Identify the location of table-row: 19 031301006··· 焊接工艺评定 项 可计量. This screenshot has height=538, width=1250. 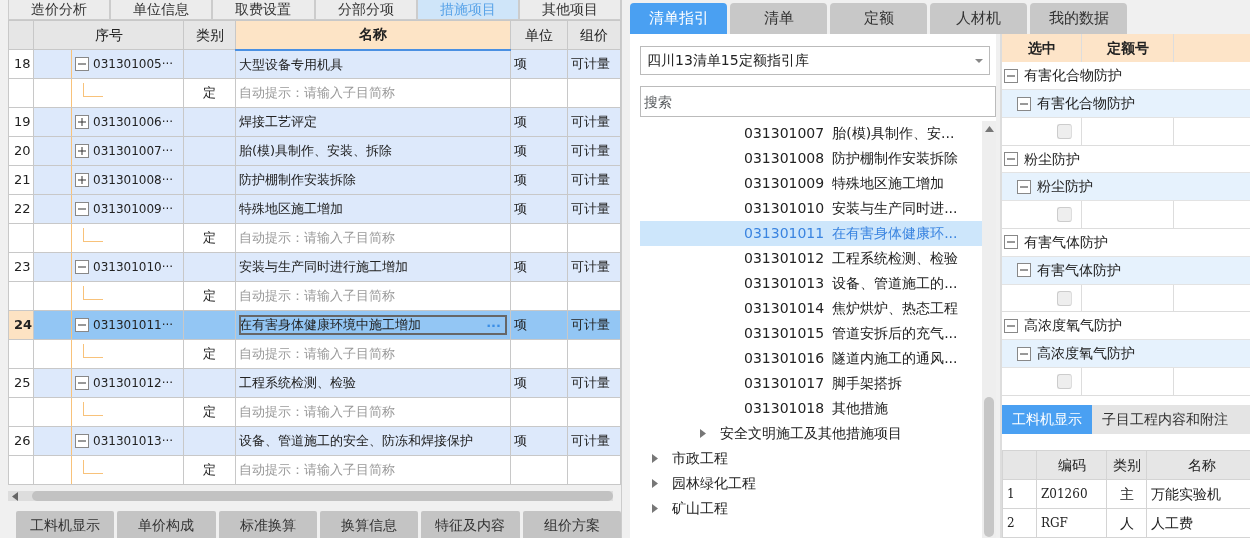
(314, 122).